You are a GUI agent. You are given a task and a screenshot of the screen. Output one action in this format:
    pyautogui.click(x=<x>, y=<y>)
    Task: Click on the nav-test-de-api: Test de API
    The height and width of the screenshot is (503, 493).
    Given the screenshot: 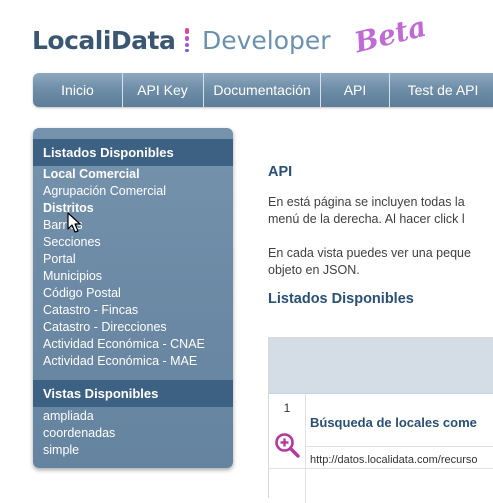 What is the action you would take?
    pyautogui.click(x=441, y=90)
    